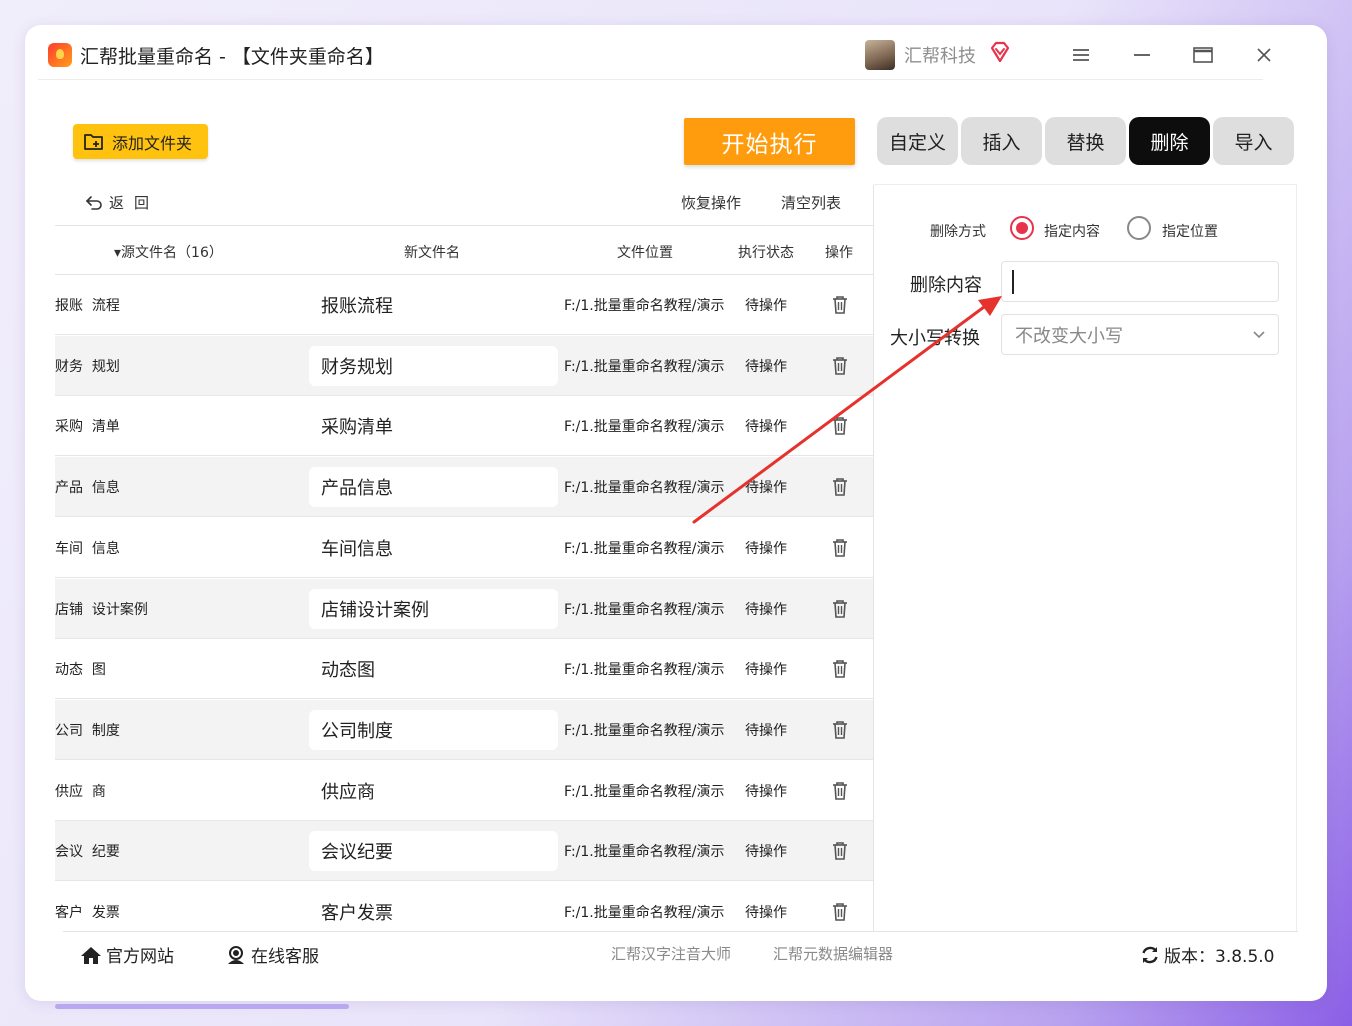 This screenshot has height=1026, width=1352. I want to click on radio-specified-position-label: 指定位置, so click(1190, 231).